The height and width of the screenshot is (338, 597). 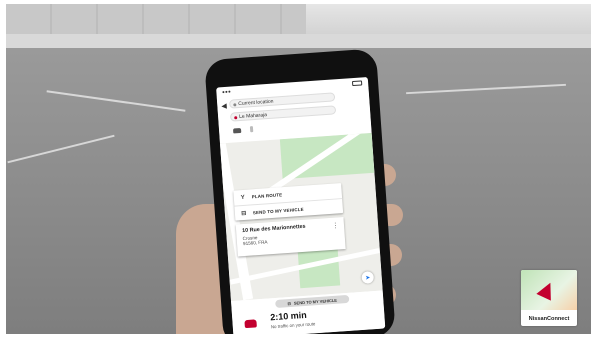 I want to click on eta-time: 2:10 min, so click(x=288, y=316).